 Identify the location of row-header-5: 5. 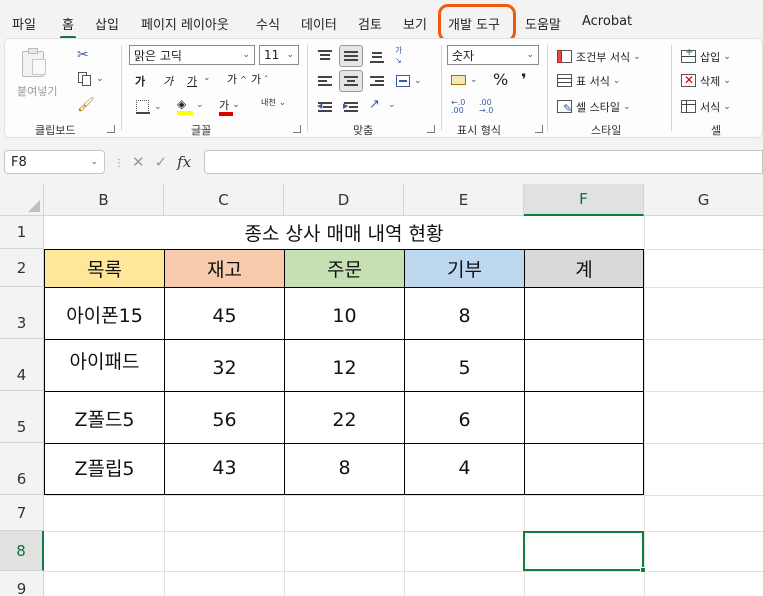
(22, 417).